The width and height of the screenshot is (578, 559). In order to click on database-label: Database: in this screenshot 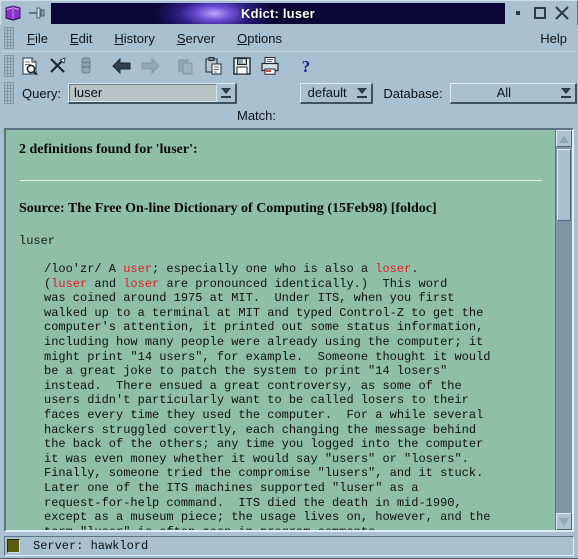, I will do `click(413, 93)`.